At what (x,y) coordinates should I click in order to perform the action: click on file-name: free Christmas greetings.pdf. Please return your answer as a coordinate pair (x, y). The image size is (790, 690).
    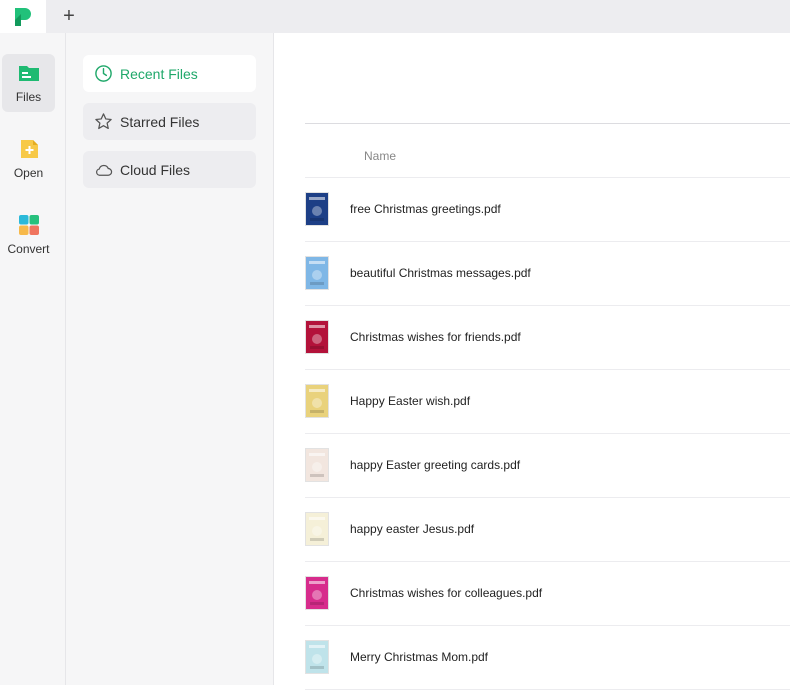
    Looking at the image, I should click on (425, 209).